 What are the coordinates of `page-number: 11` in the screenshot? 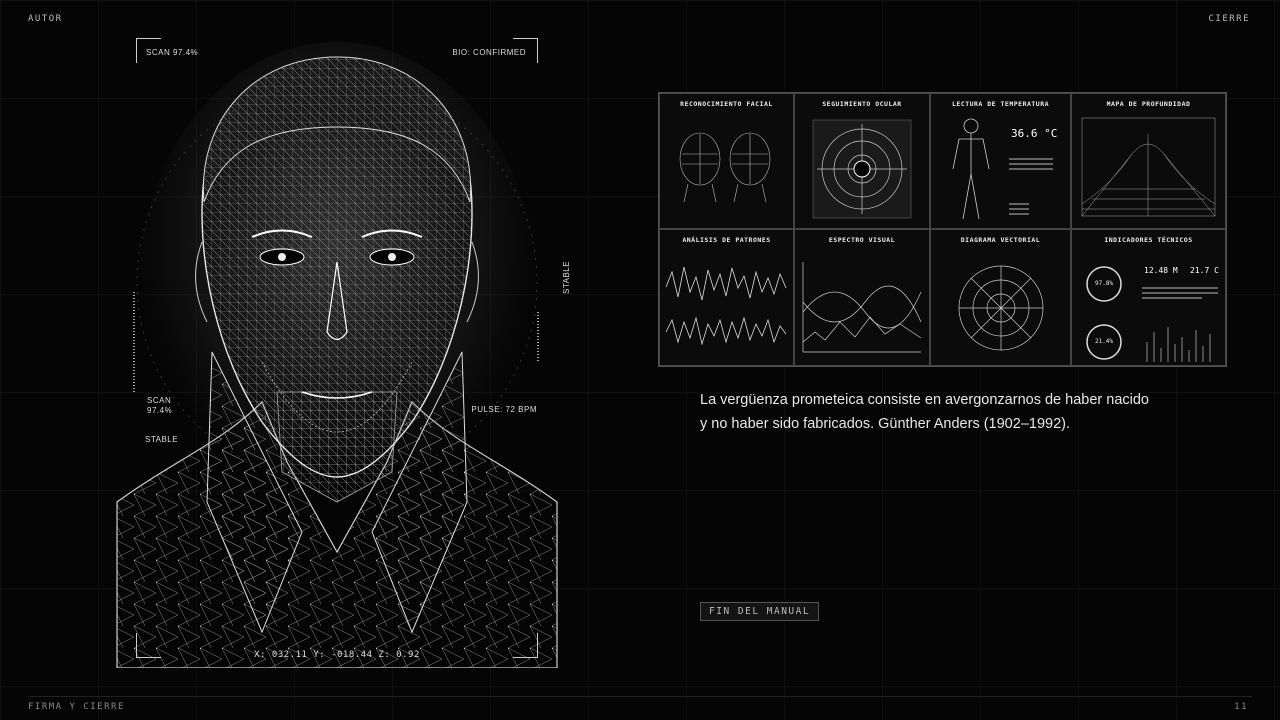 It's located at (1241, 707).